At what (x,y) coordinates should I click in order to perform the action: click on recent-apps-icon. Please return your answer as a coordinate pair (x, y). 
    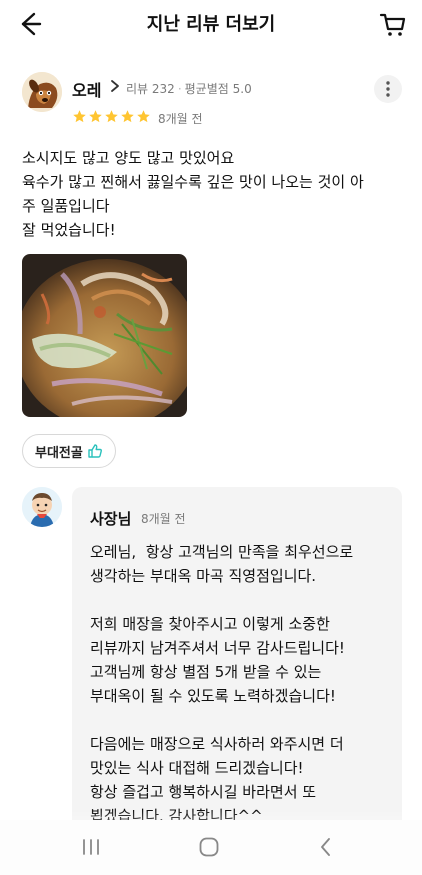
    Looking at the image, I should click on (91, 847).